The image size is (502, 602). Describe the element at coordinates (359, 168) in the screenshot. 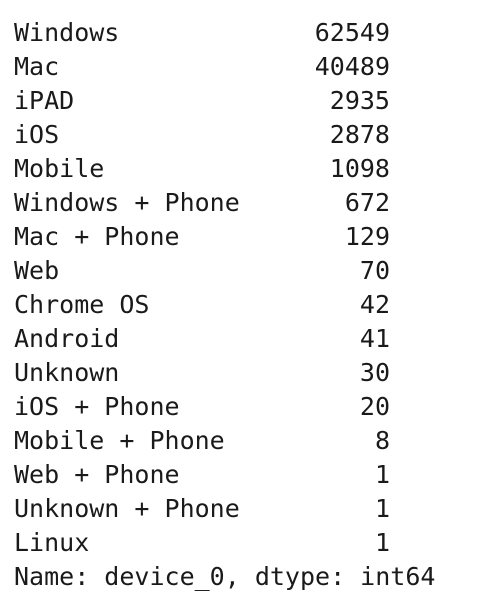

I see `row-value: 1098` at that location.